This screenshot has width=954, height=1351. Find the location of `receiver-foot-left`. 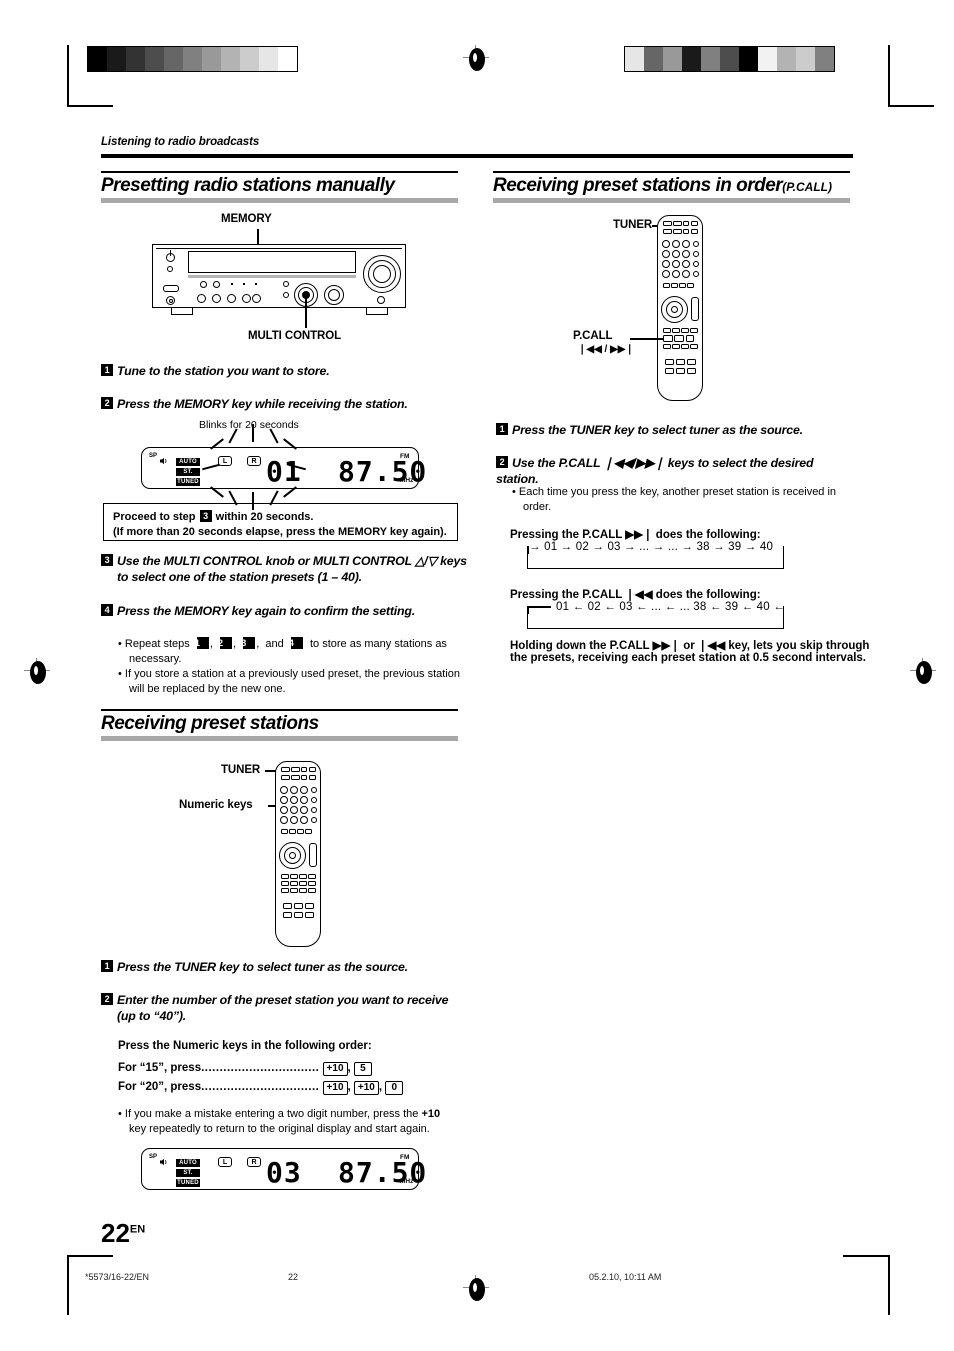

receiver-foot-left is located at coordinates (182, 311).